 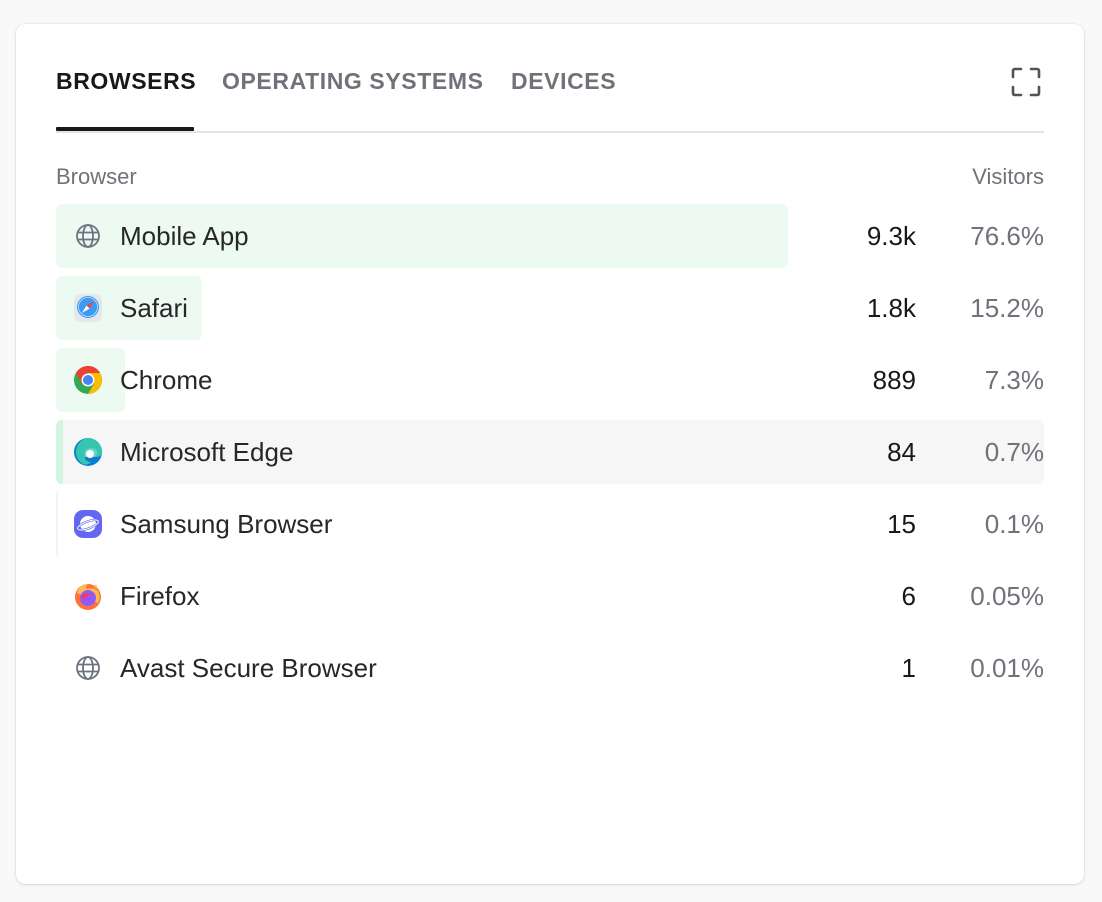 I want to click on table-row: Chrome 889 7.3%, so click(x=550, y=380).